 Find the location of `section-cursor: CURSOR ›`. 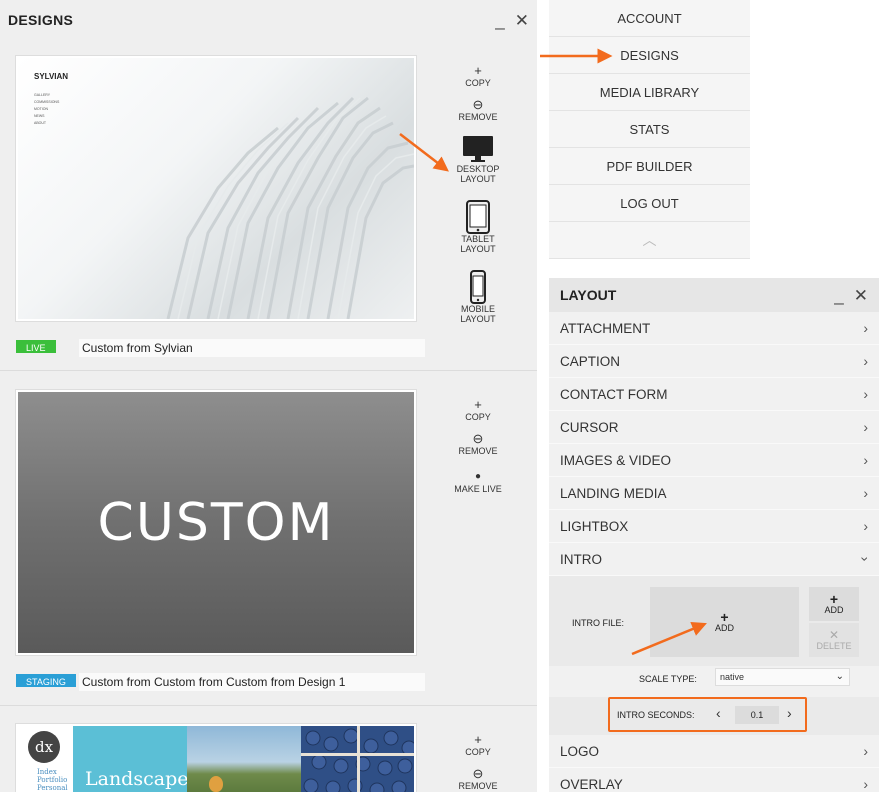

section-cursor: CURSOR › is located at coordinates (714, 427).